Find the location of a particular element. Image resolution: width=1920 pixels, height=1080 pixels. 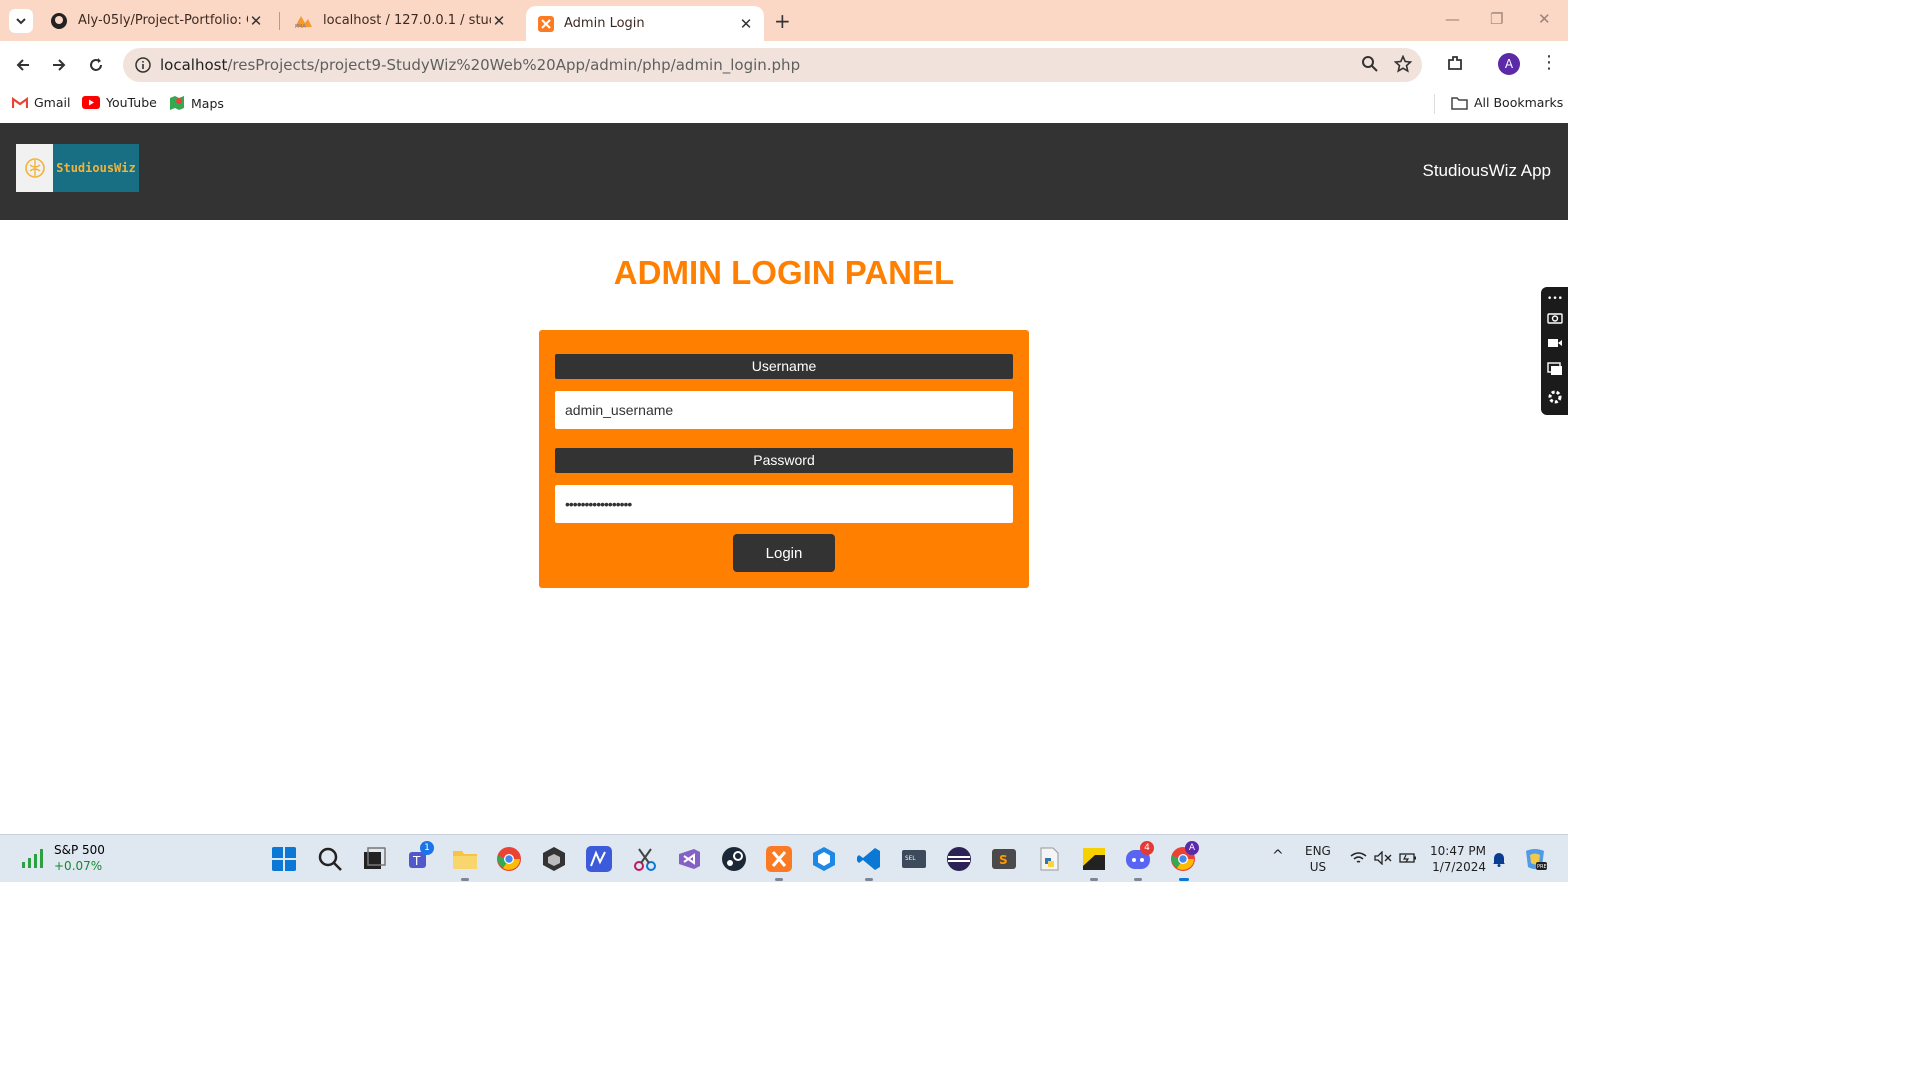

password-input is located at coordinates (784, 504).